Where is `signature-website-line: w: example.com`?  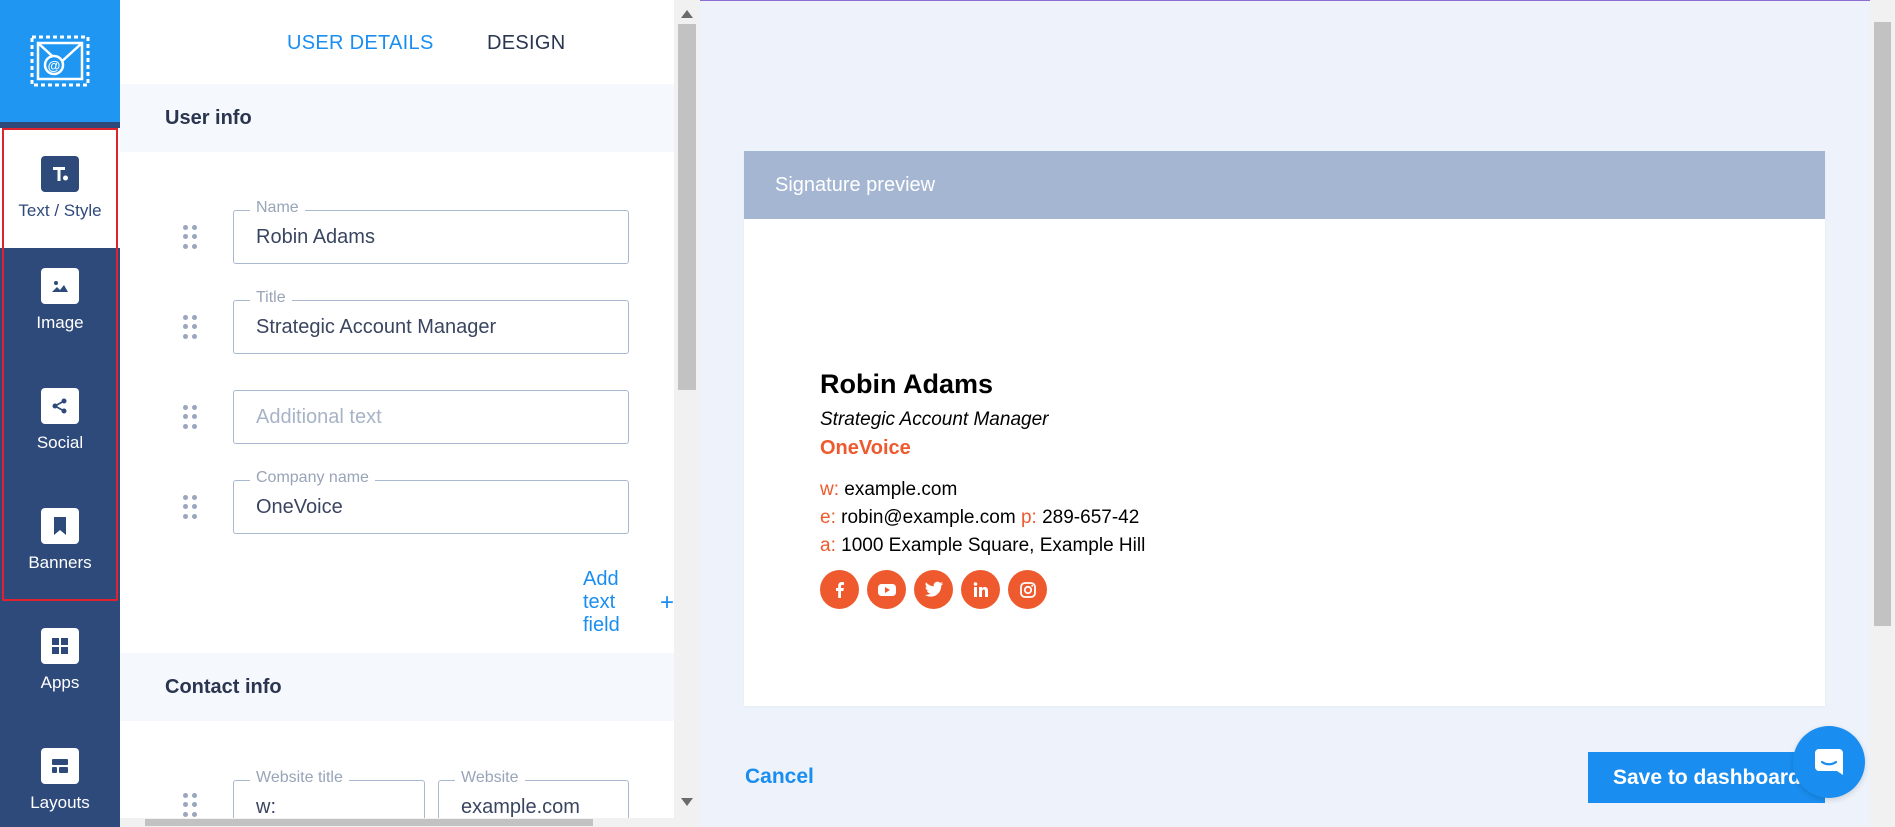
signature-website-line: w: example.com is located at coordinates (982, 490).